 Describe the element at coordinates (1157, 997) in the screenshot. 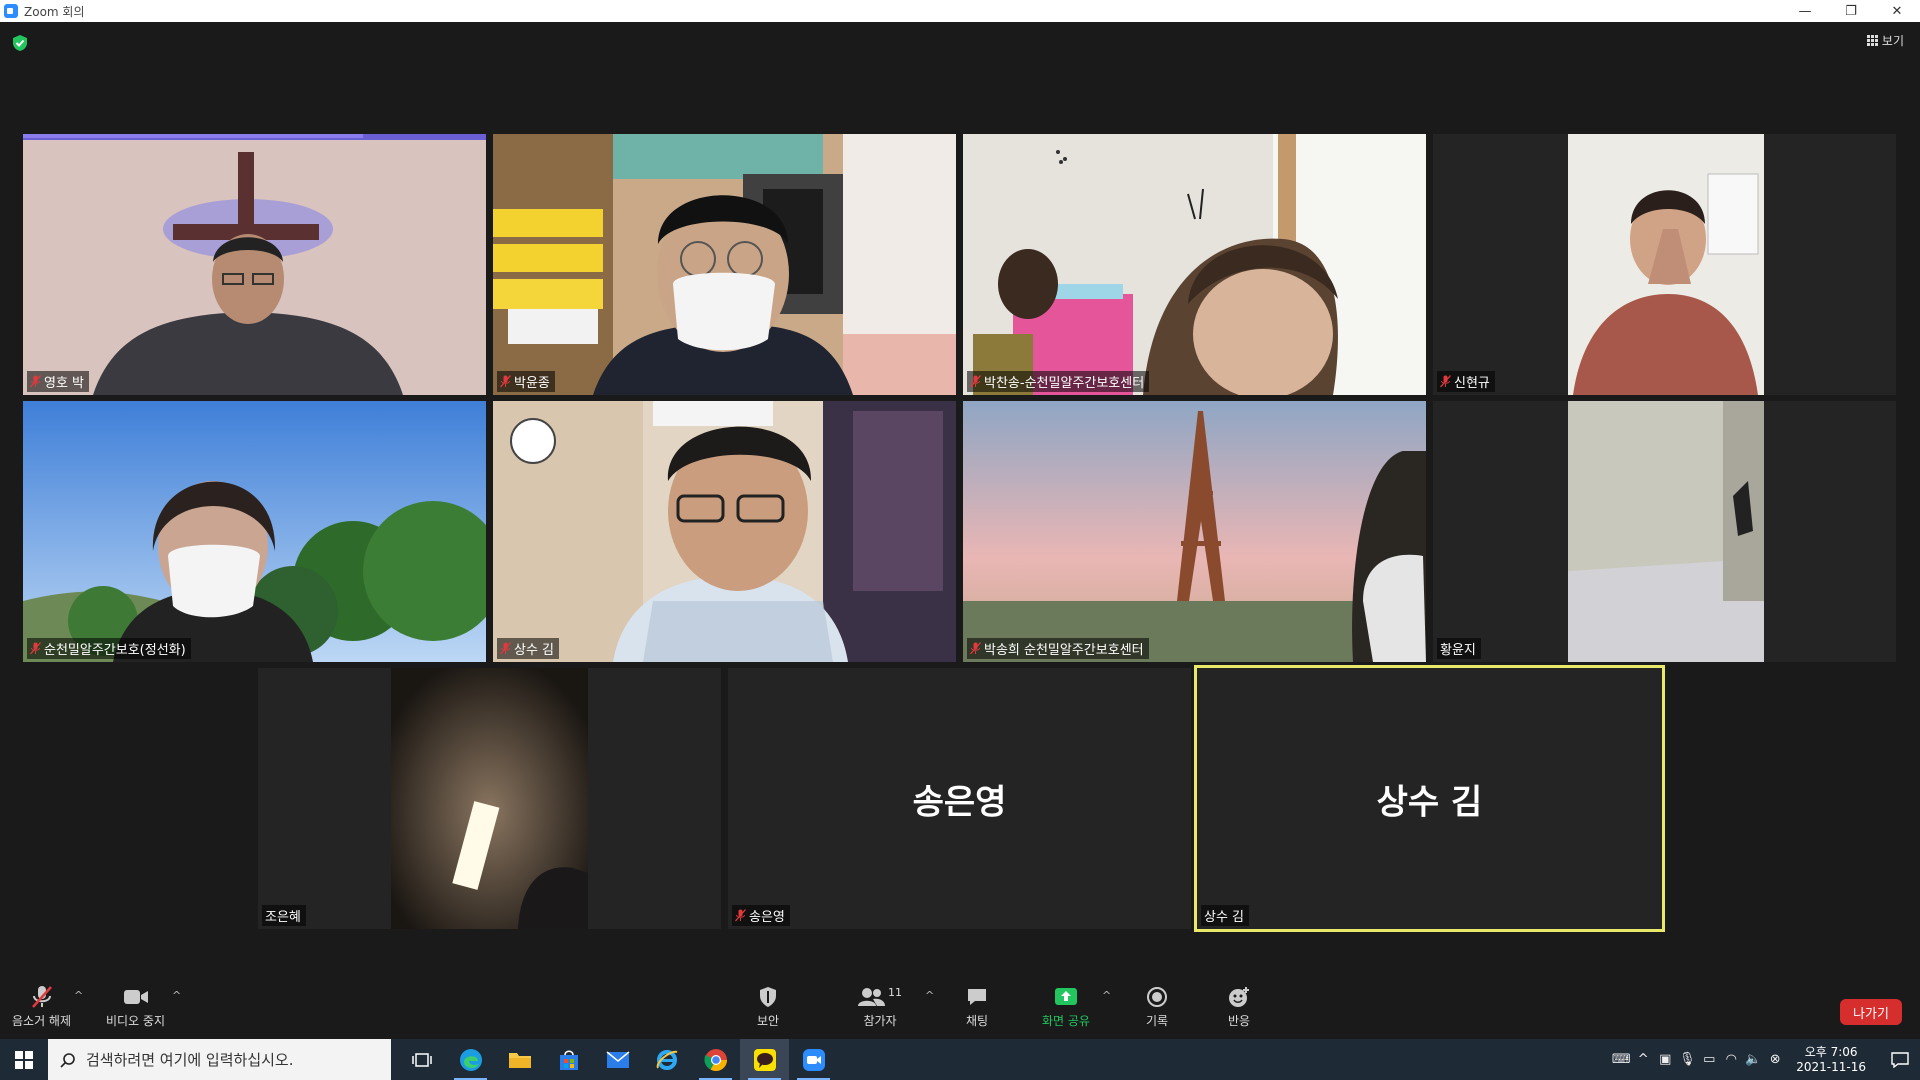

I see `record-icon` at that location.